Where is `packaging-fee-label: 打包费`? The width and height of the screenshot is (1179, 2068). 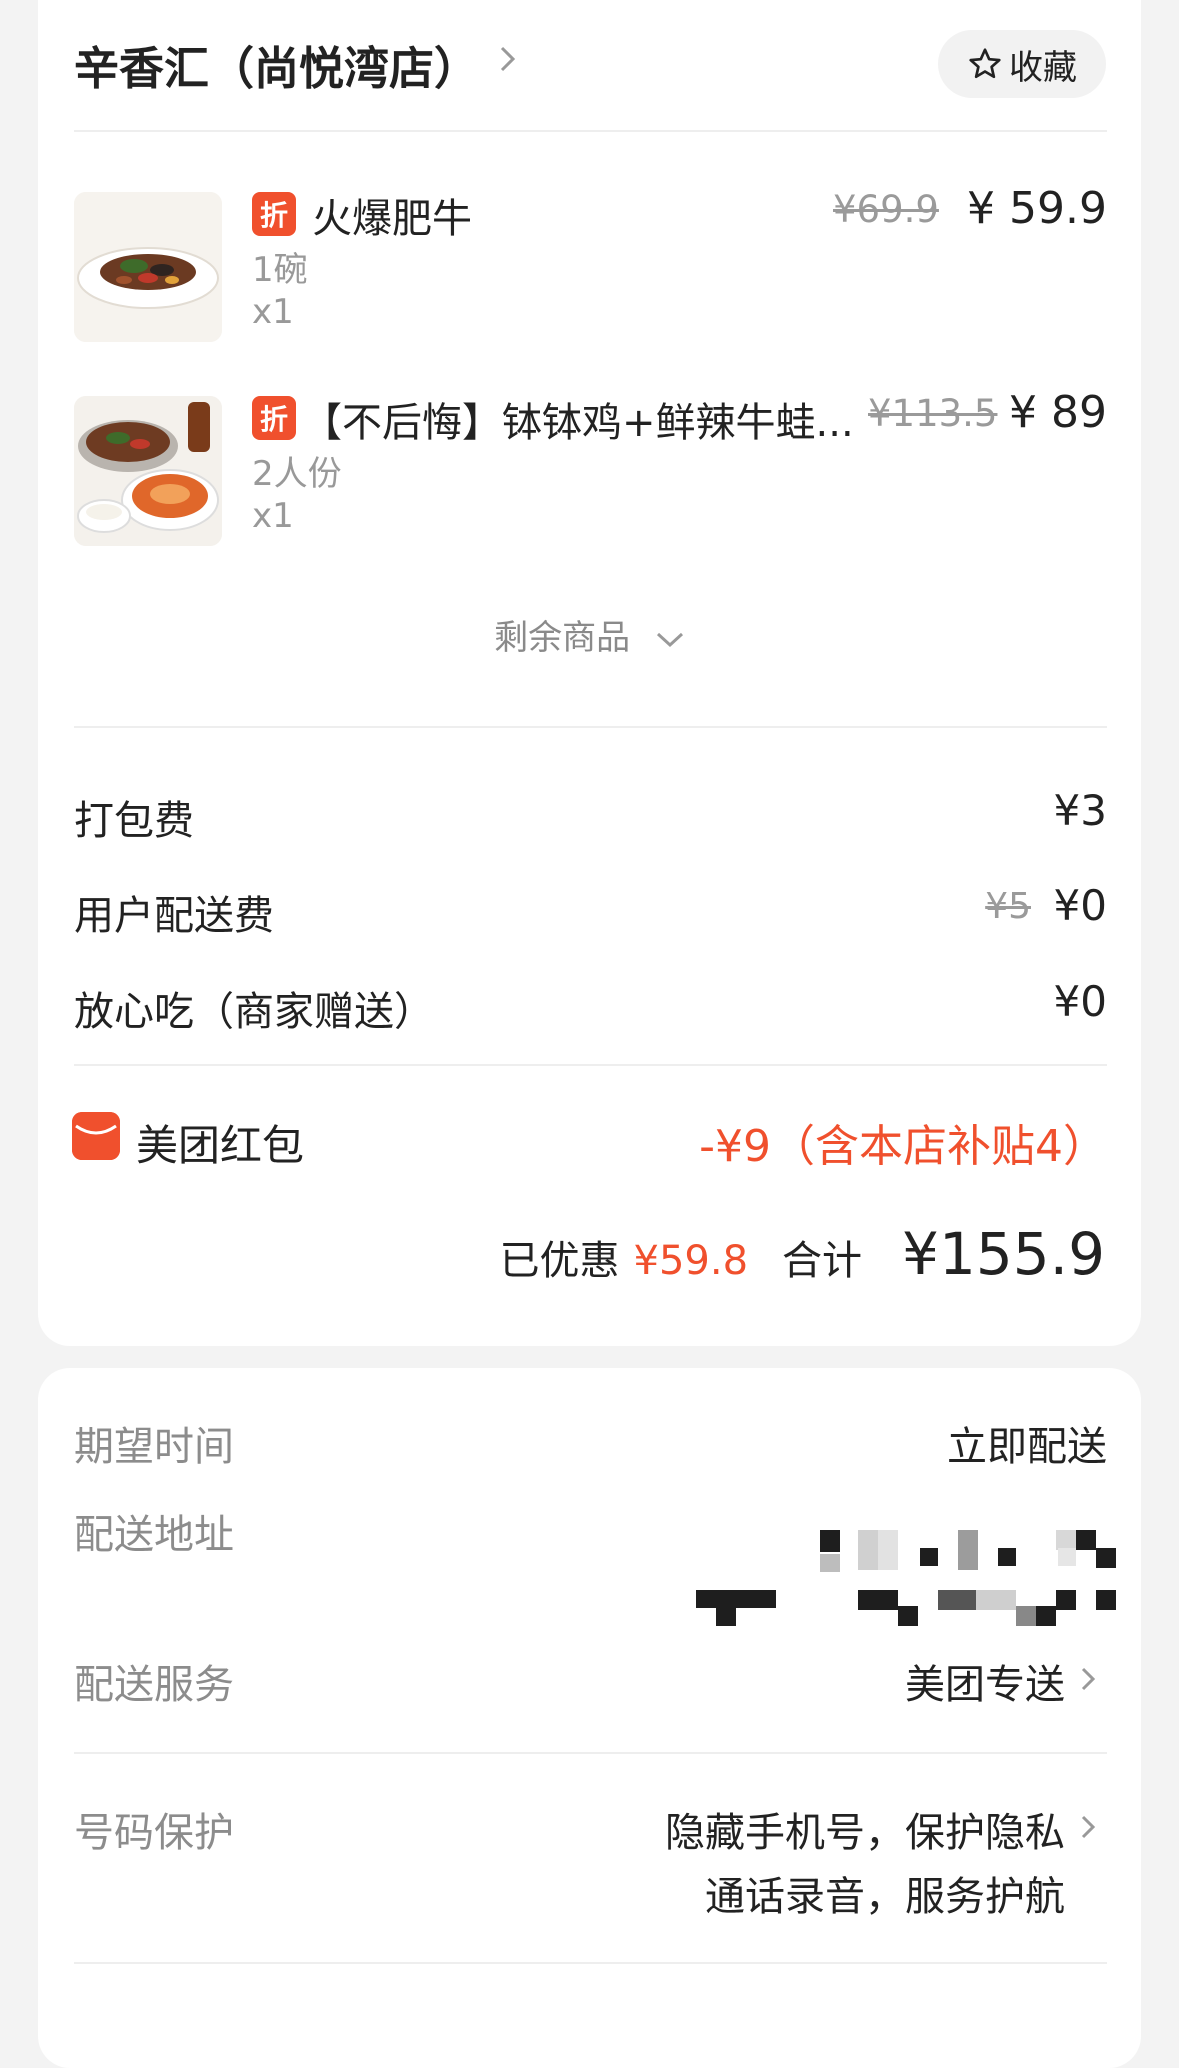
packaging-fee-label: 打包费 is located at coordinates (134, 821).